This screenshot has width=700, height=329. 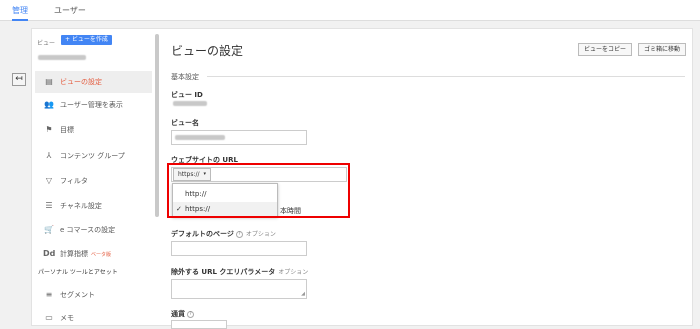 What do you see at coordinates (93, 318) in the screenshot?
I see `sidebar-item-memo: ▭ メモ` at bounding box center [93, 318].